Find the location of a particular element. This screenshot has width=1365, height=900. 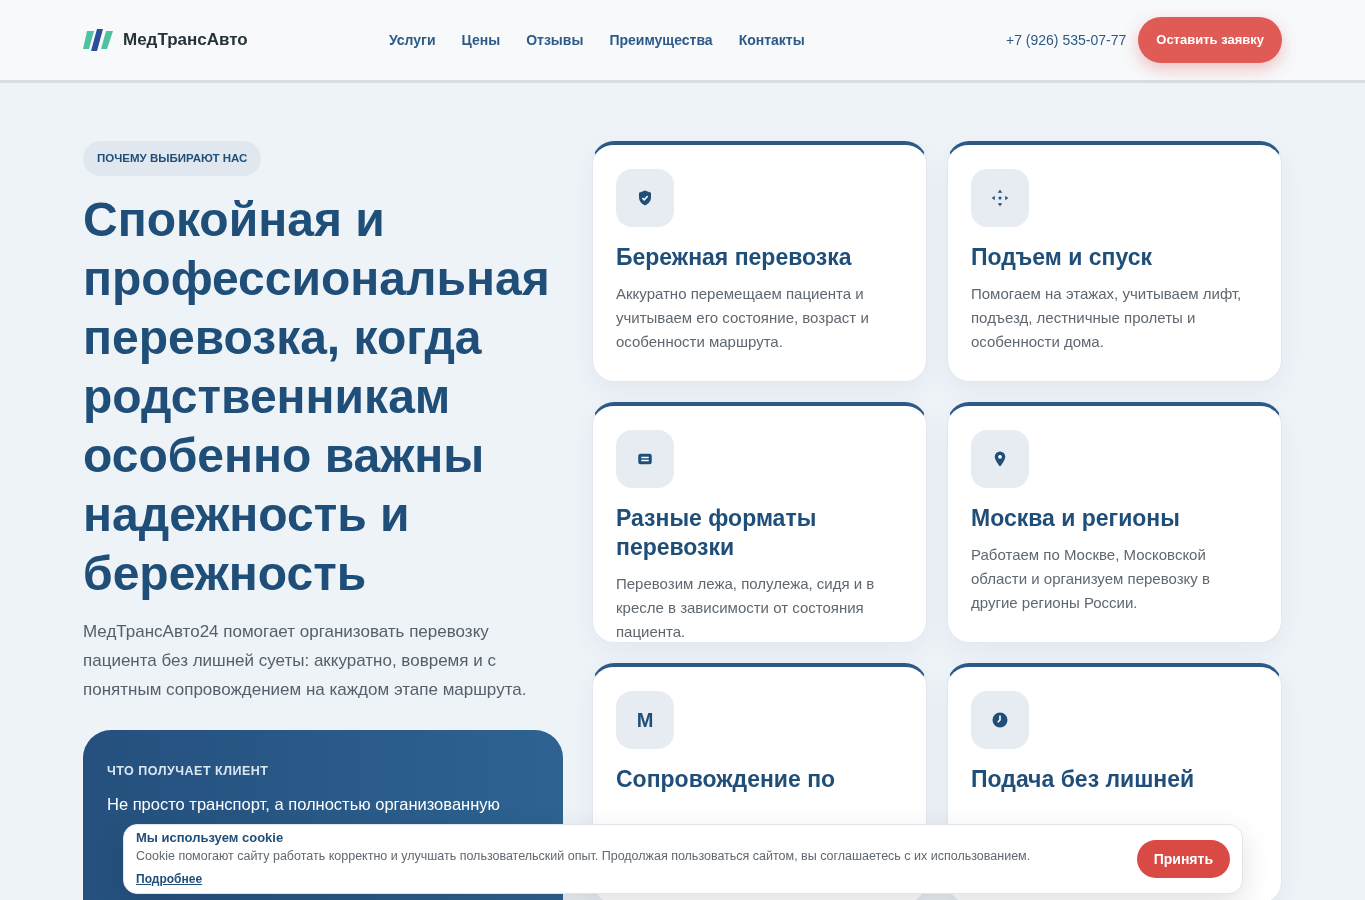

card-title: Подъем и спуск is located at coordinates (1062, 257).